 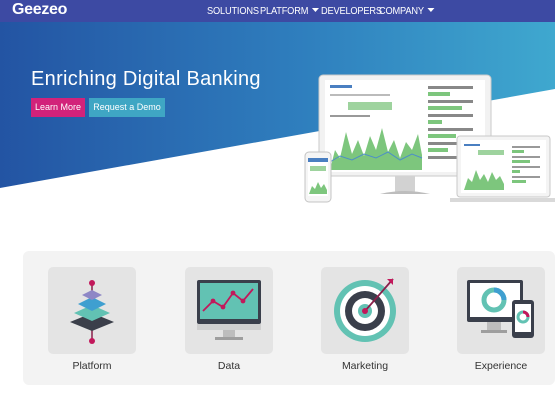 I want to click on nav-item-platform: PLATFORM, so click(x=289, y=11).